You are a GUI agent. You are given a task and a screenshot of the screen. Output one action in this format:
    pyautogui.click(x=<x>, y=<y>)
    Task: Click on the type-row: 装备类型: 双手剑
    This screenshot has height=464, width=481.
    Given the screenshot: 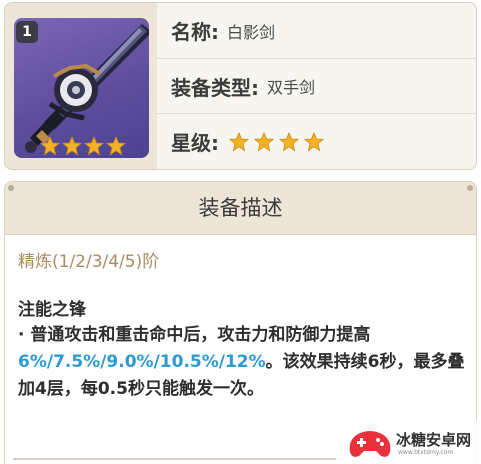 What is the action you would take?
    pyautogui.click(x=316, y=86)
    